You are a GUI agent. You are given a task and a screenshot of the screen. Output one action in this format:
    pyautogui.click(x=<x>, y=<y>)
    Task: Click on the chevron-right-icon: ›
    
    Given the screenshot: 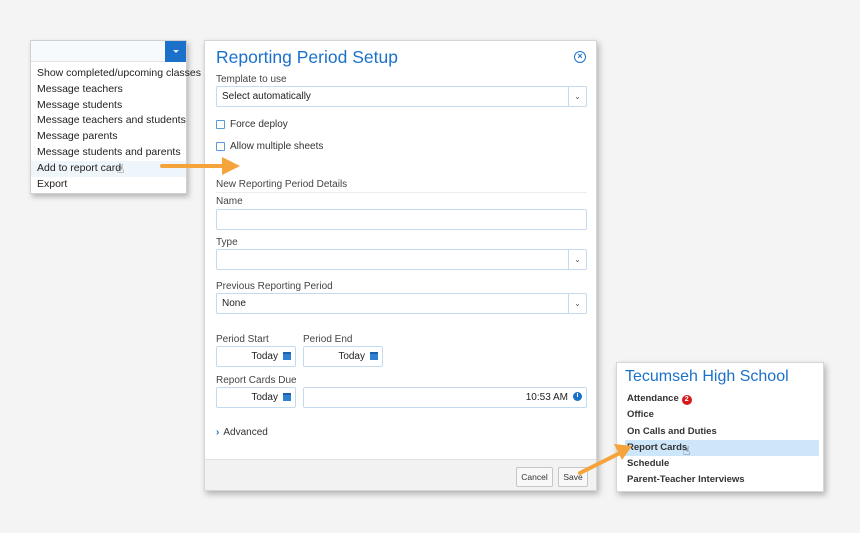 What is the action you would take?
    pyautogui.click(x=218, y=432)
    